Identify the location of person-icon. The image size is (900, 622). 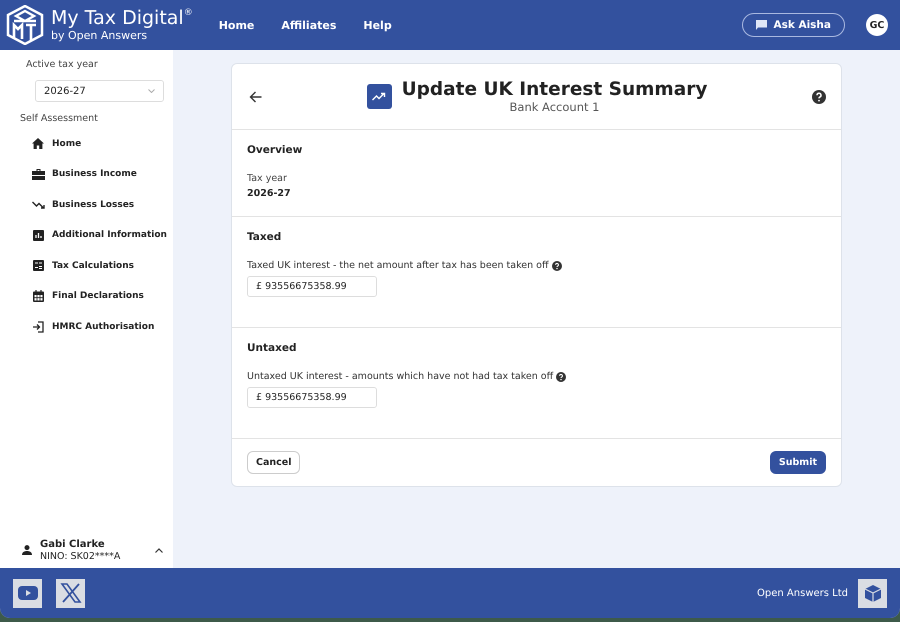
(27, 550).